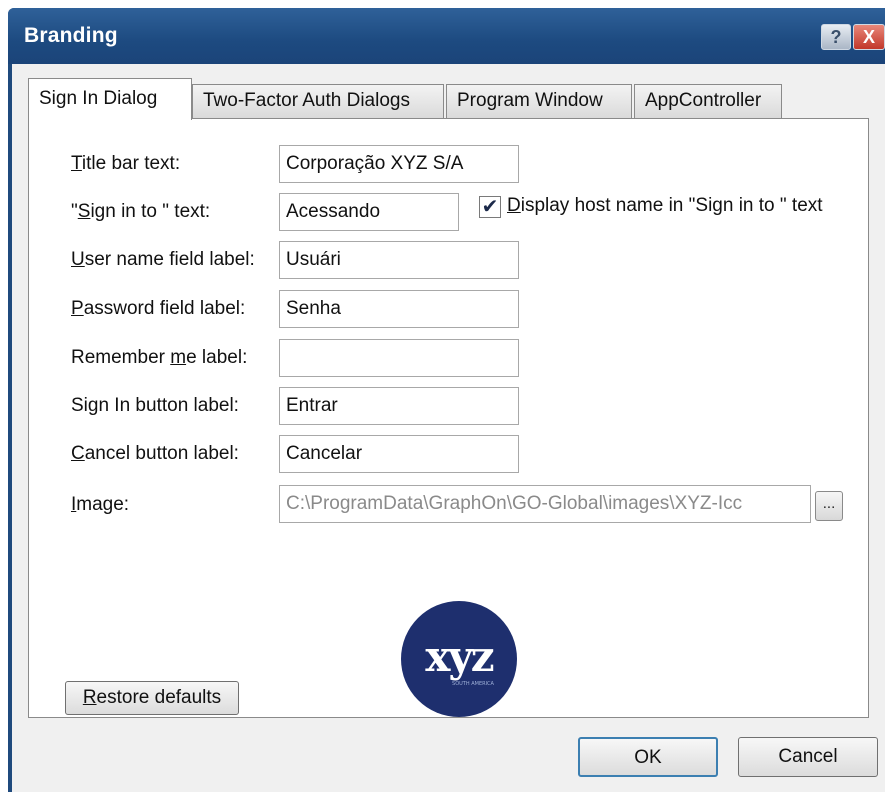 The height and width of the screenshot is (792, 885). What do you see at coordinates (71, 35) in the screenshot?
I see `window-title: Branding` at bounding box center [71, 35].